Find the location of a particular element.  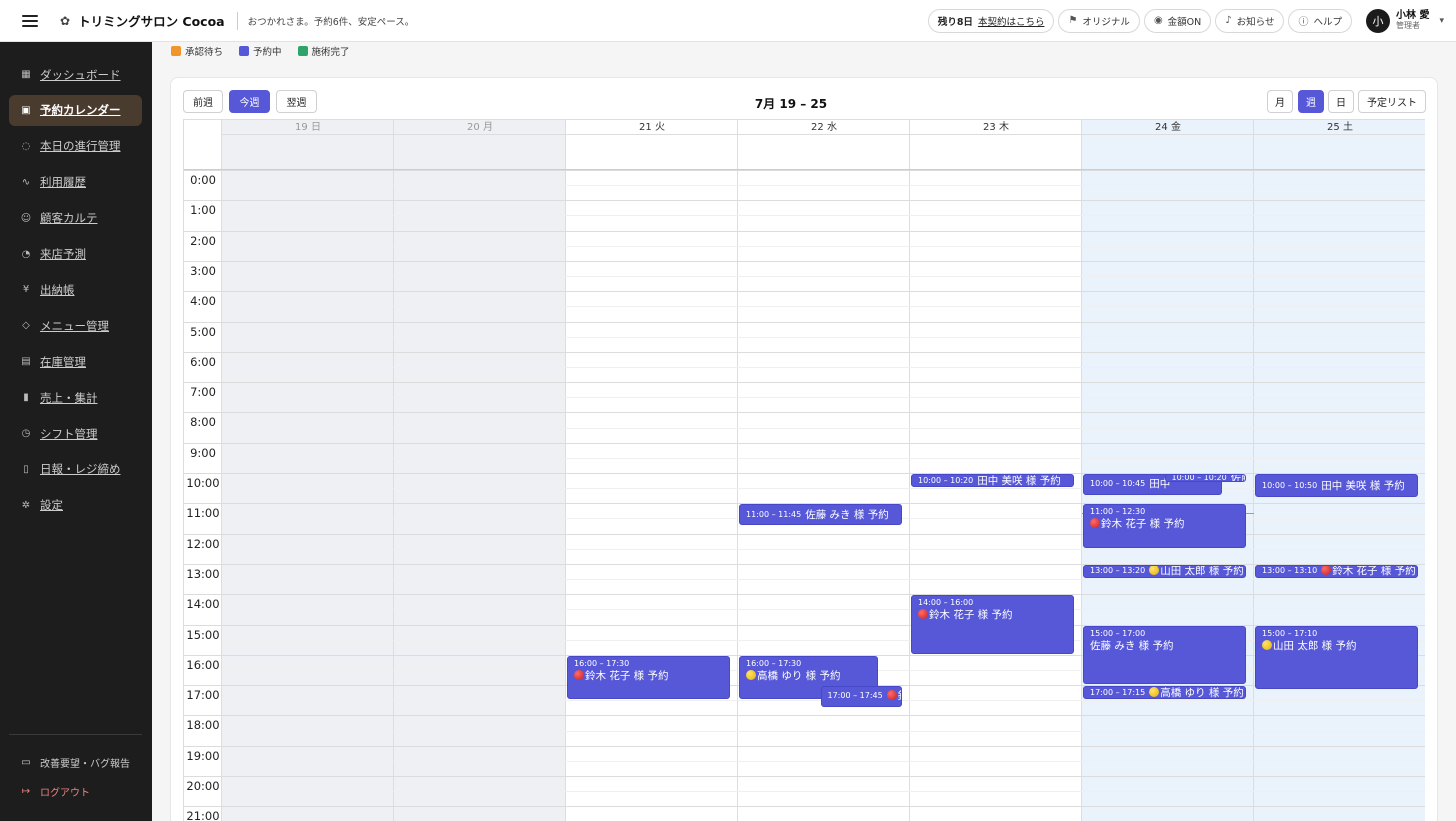

day-header: 23 木 is located at coordinates (996, 127).